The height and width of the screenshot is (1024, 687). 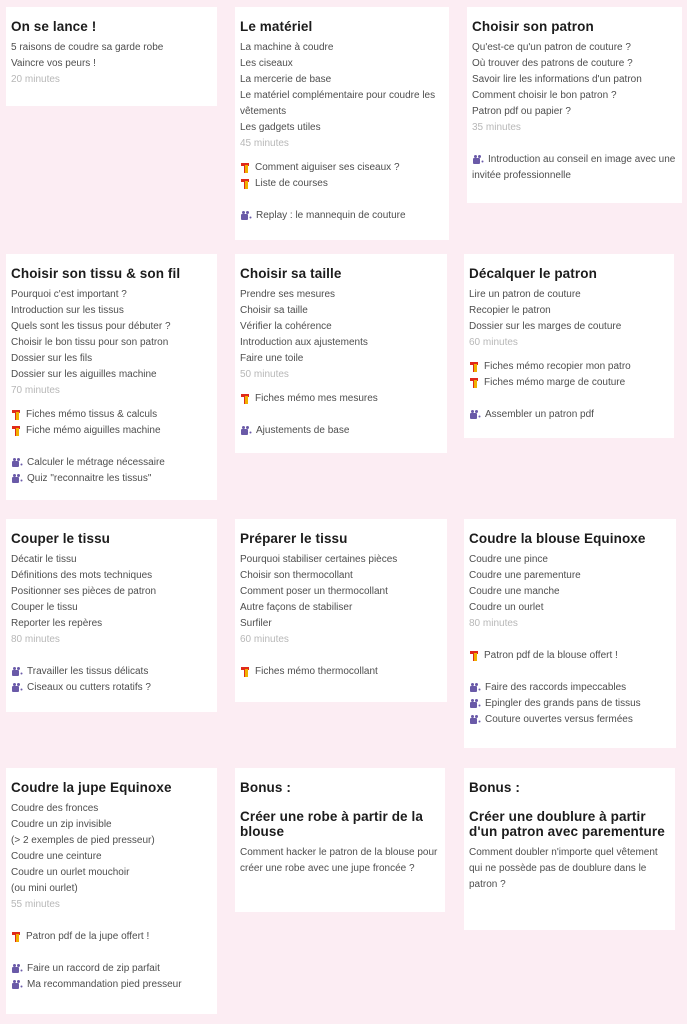 What do you see at coordinates (114, 576) in the screenshot?
I see `lesson-item: Définitions des mots techniques` at bounding box center [114, 576].